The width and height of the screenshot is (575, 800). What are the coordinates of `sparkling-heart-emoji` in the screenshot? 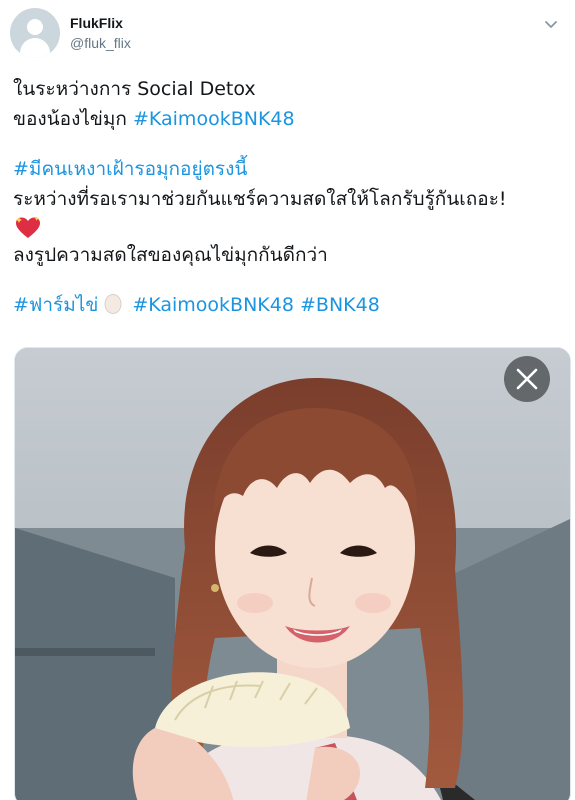 It's located at (28, 228).